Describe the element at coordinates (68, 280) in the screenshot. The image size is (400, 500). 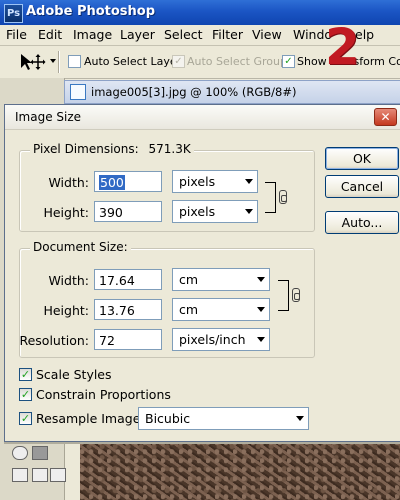
I see `doc-width-label: Width:` at that location.